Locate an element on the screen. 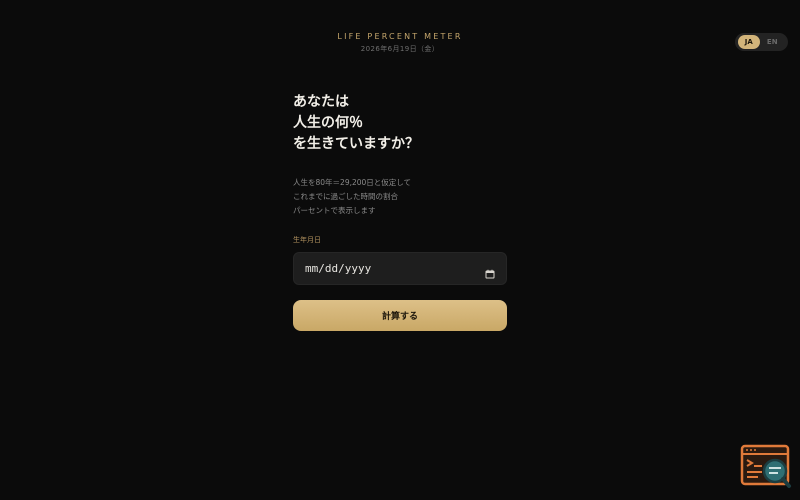  description-line: これまでに過ごした時間の割合 is located at coordinates (345, 196).